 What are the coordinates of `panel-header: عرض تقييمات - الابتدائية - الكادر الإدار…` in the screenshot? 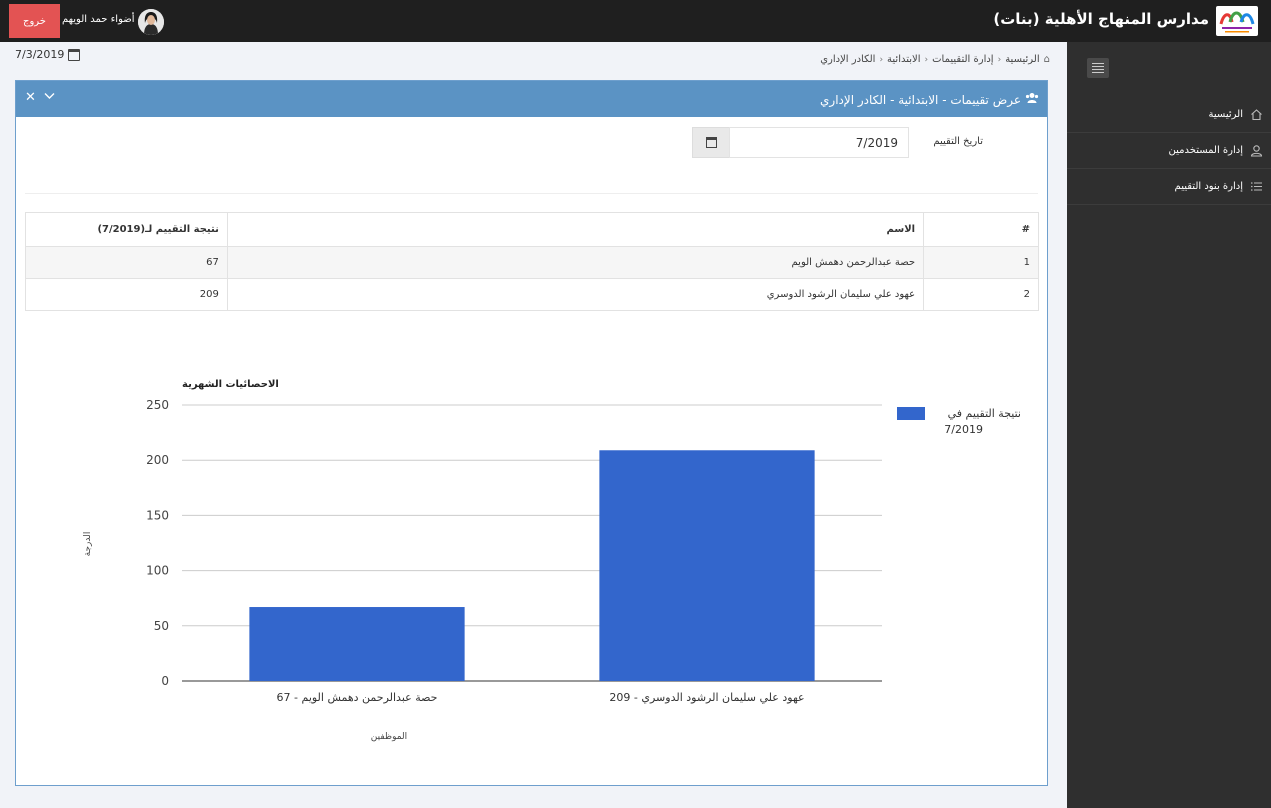 It's located at (531, 99).